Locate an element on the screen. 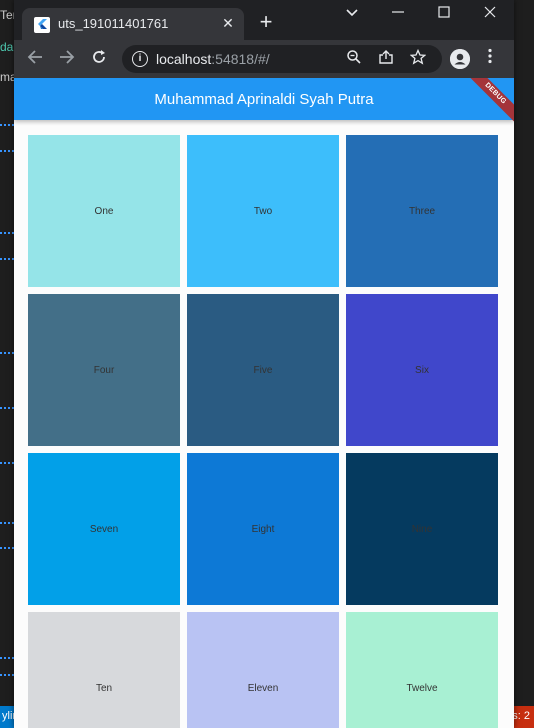 This screenshot has height=728, width=534. tab-search-chevron-icon is located at coordinates (352, 14).